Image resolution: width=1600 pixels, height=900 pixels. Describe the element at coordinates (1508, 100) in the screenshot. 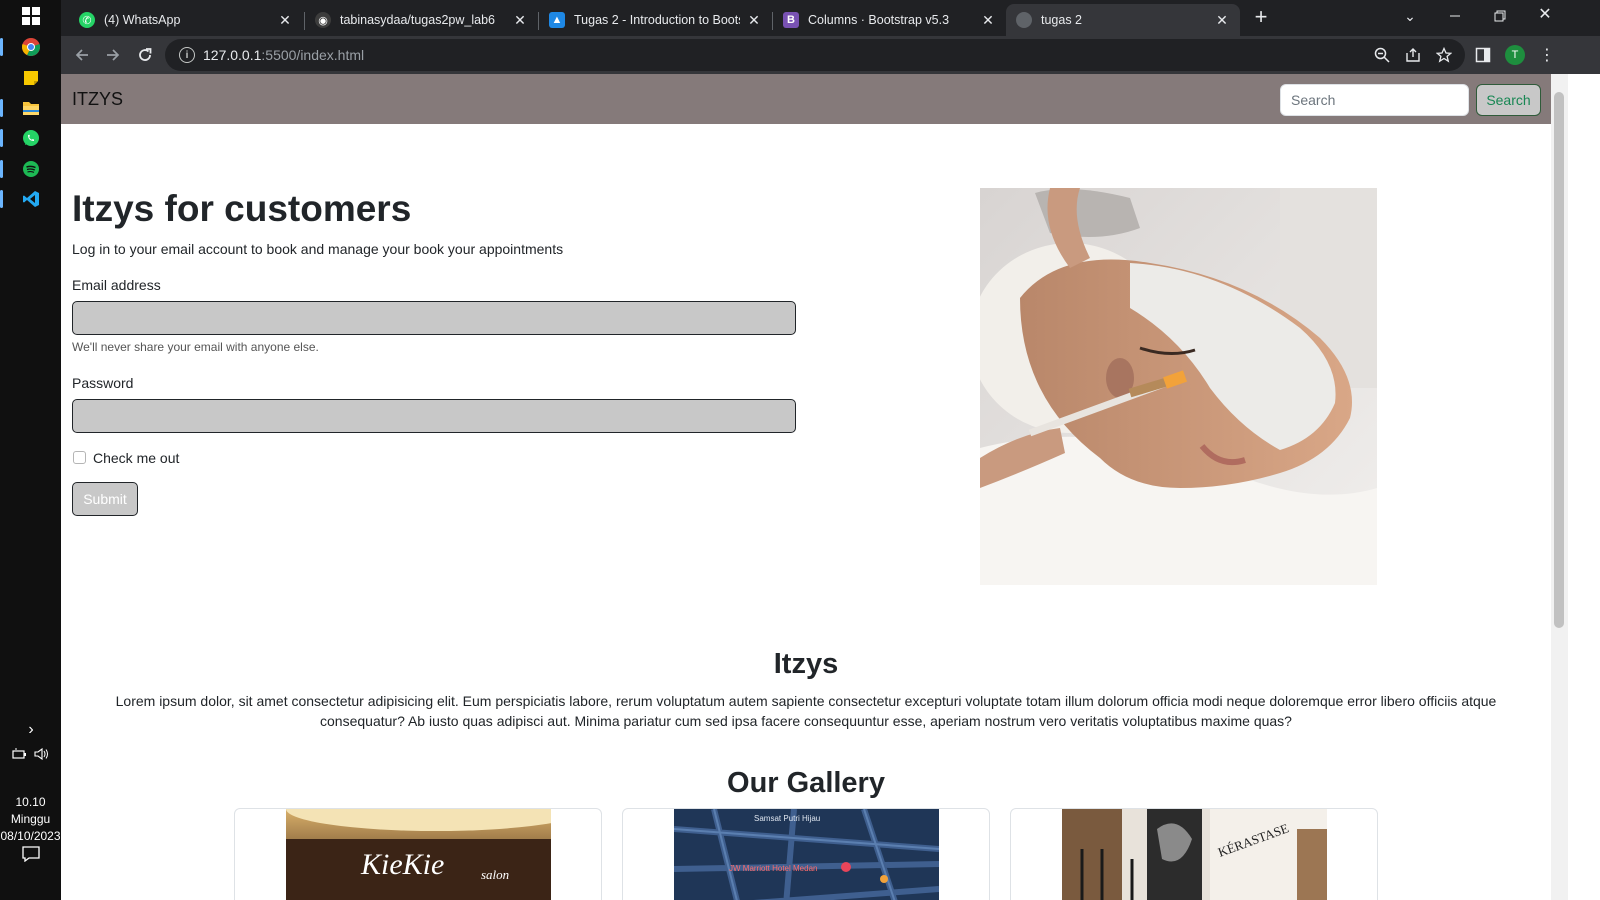

I see `search-button: Search` at that location.